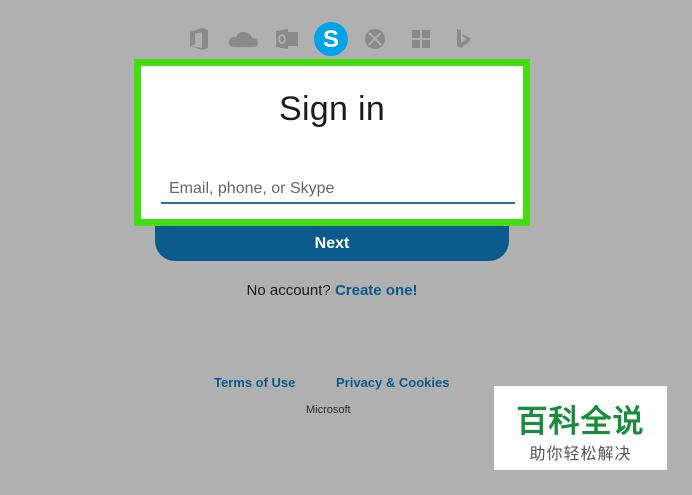  I want to click on footer-links: Terms of Use Privacy & Cookies, so click(339, 385).